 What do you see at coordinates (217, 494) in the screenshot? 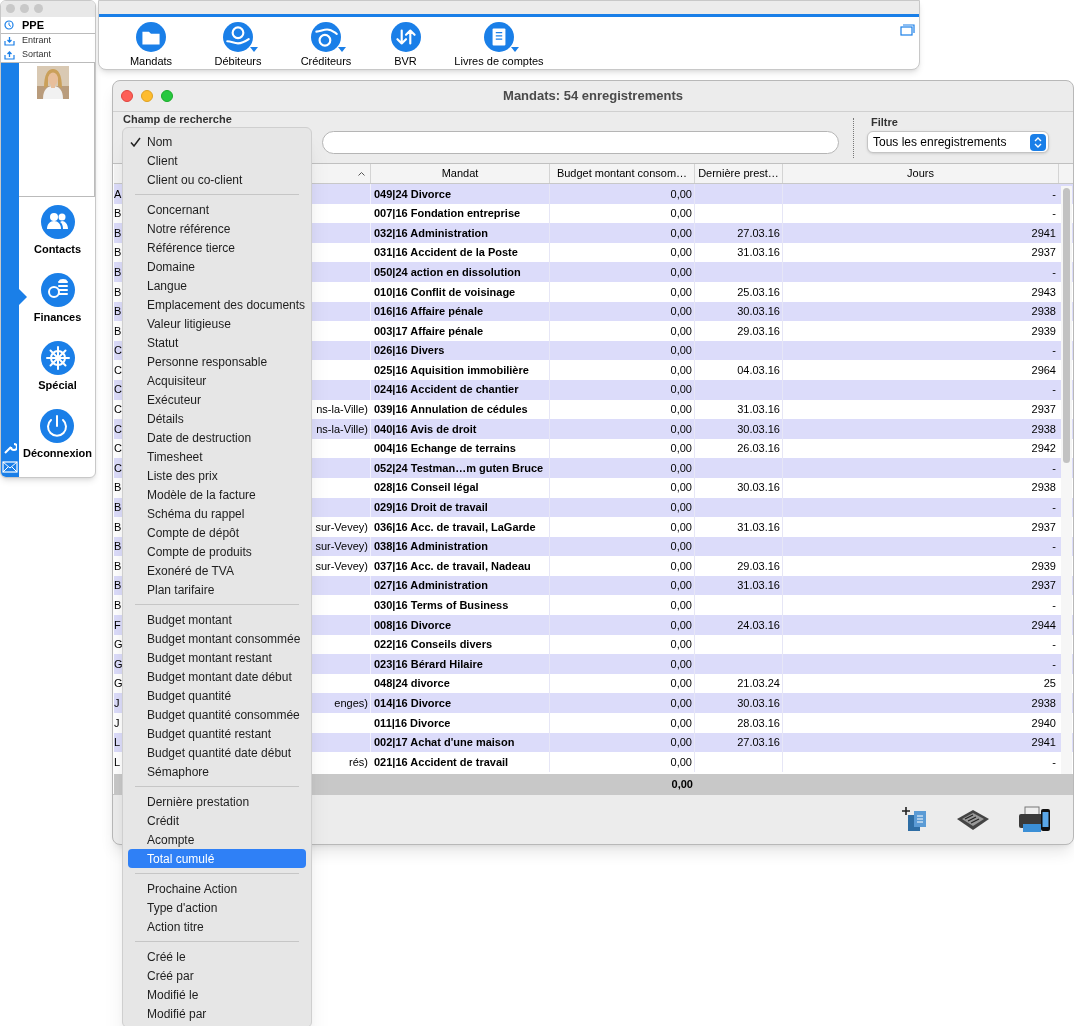
I see `menu-item: Modèle de la facture` at bounding box center [217, 494].